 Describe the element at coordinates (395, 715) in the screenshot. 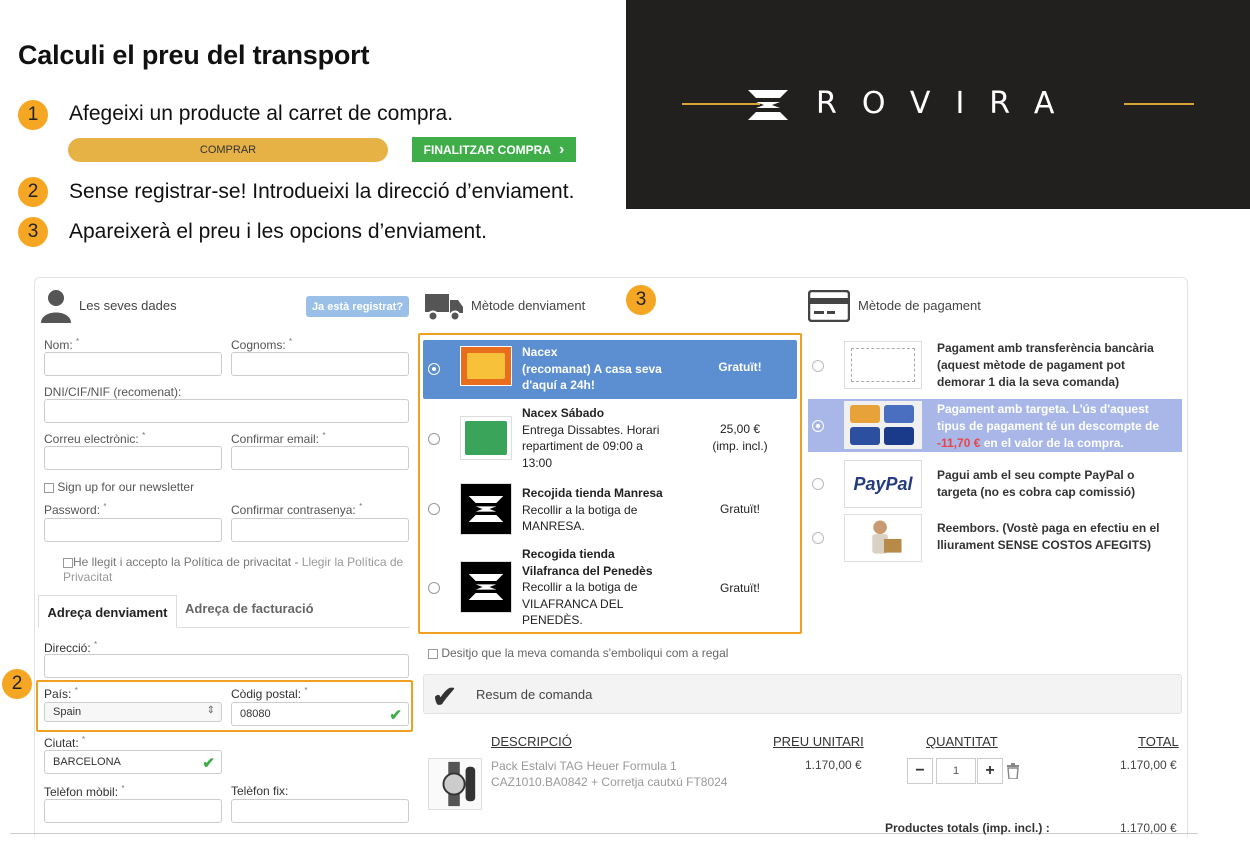

I see `valid-check-icon: ✔` at that location.